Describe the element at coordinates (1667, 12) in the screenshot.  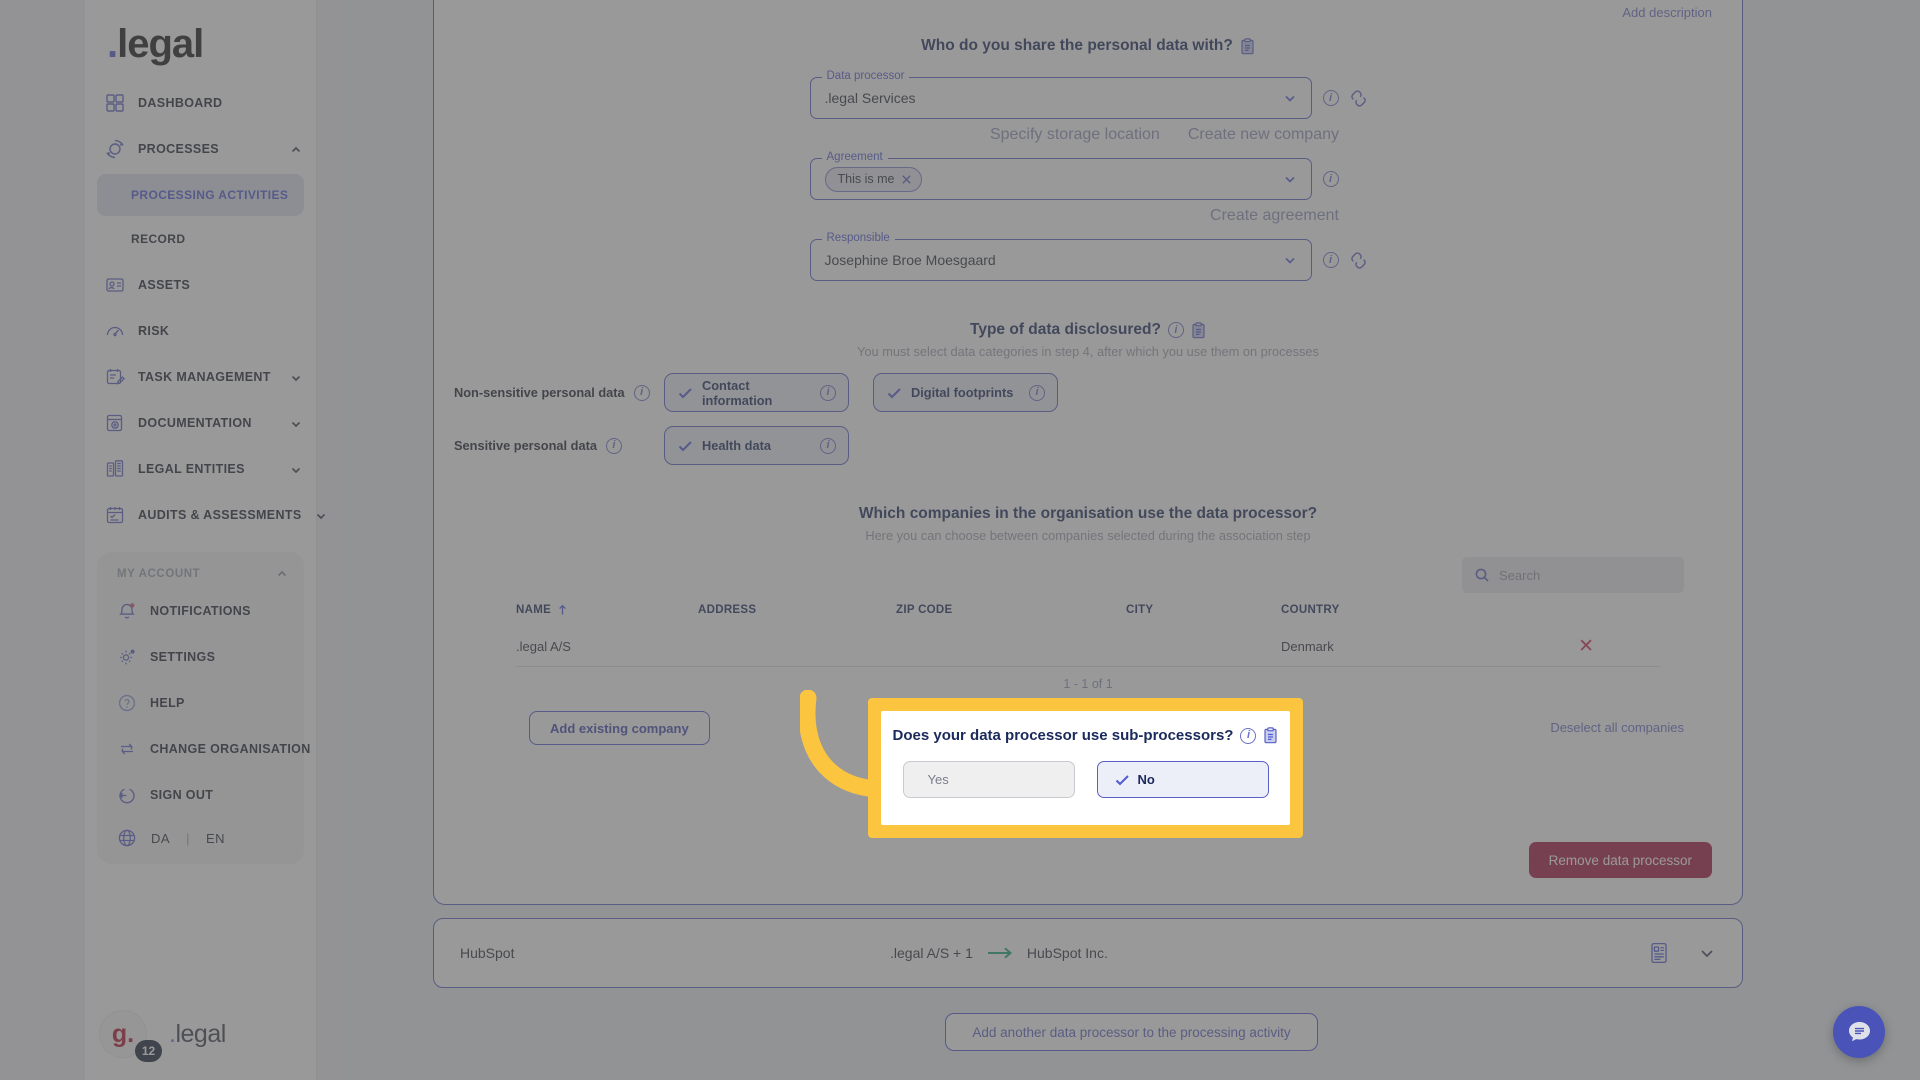
I see `add-description-link: Add description` at that location.